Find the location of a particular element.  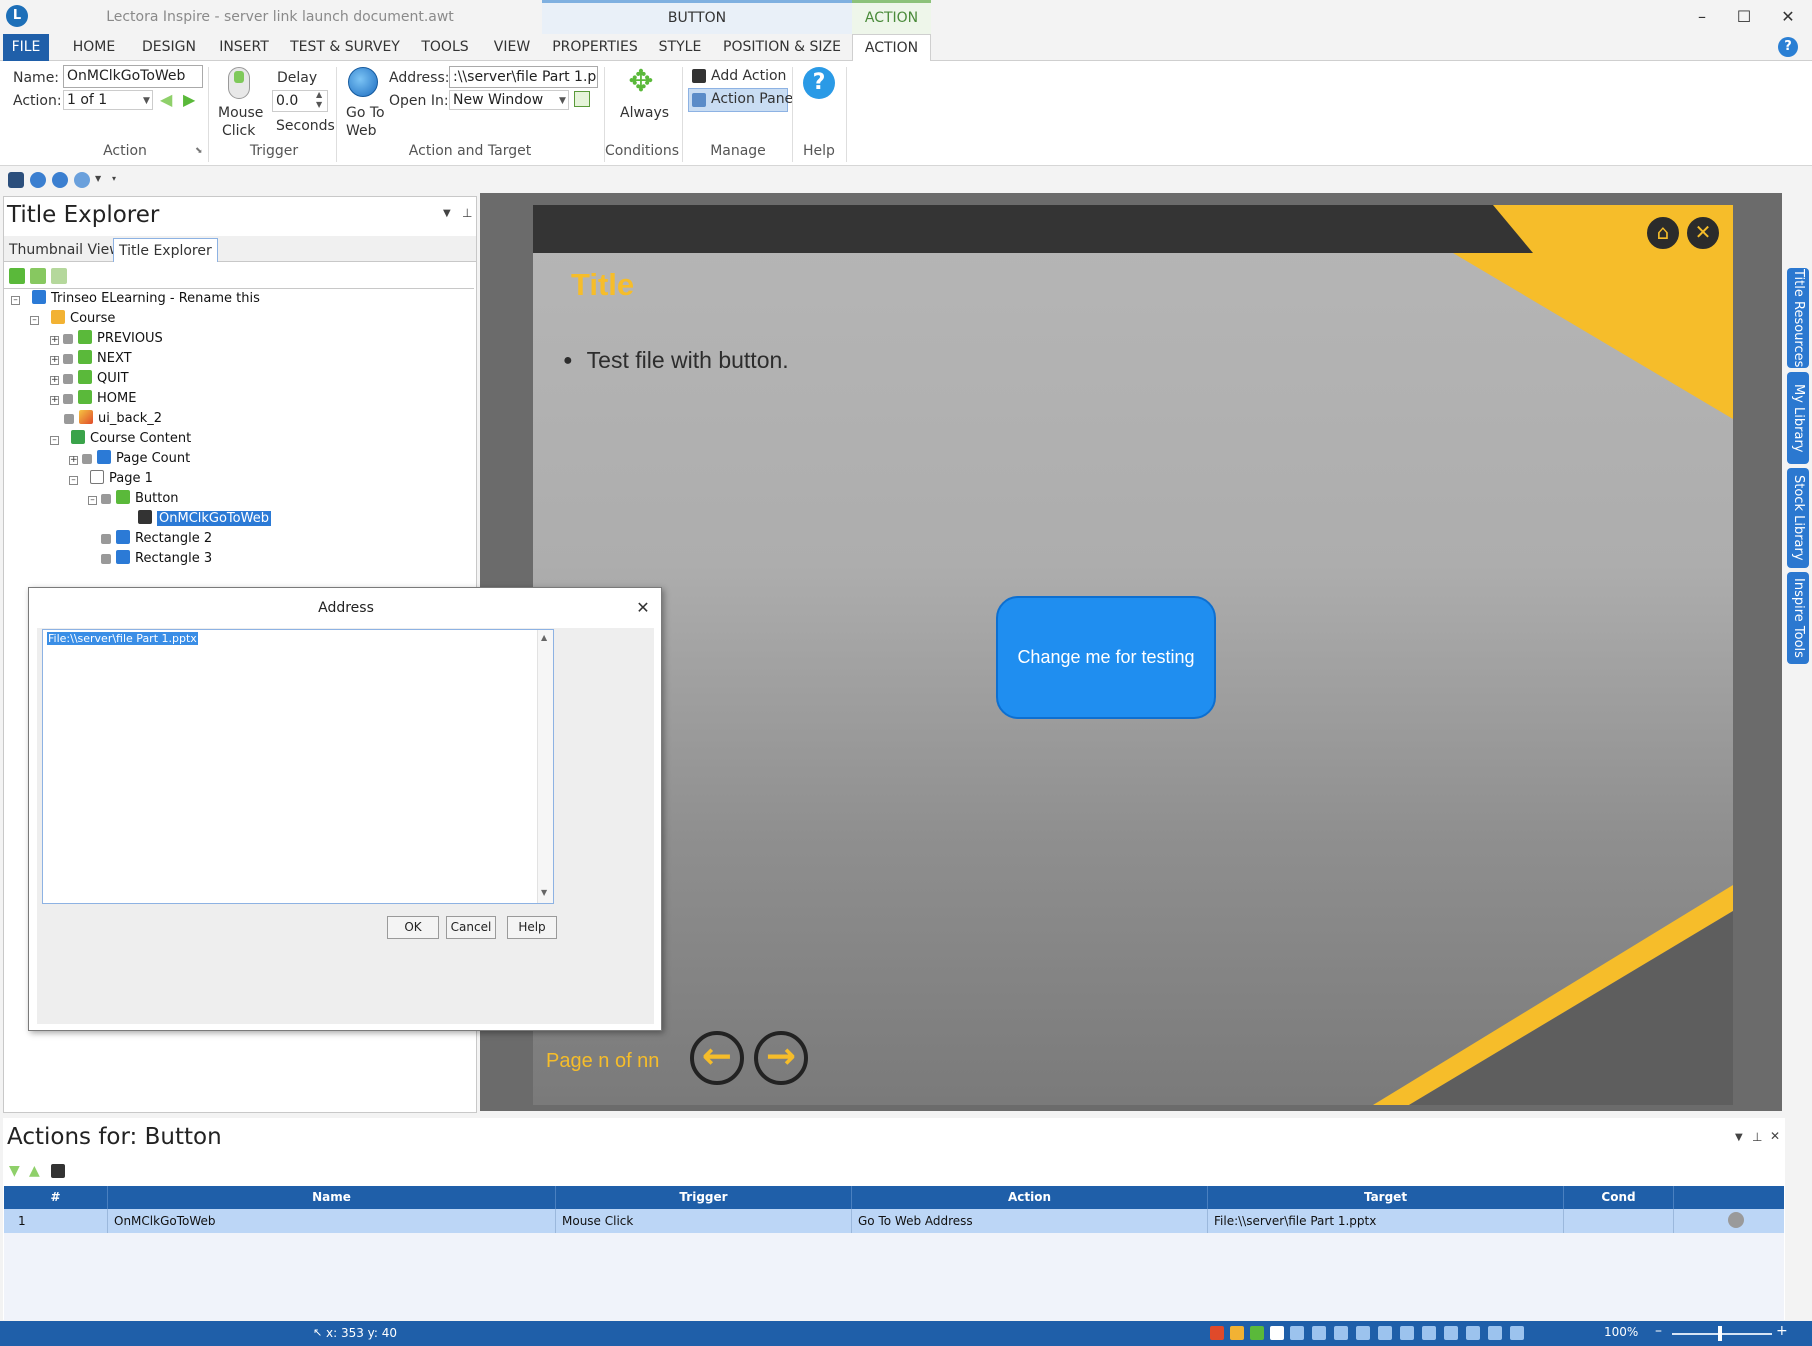

gear-icon is located at coordinates (82, 180).